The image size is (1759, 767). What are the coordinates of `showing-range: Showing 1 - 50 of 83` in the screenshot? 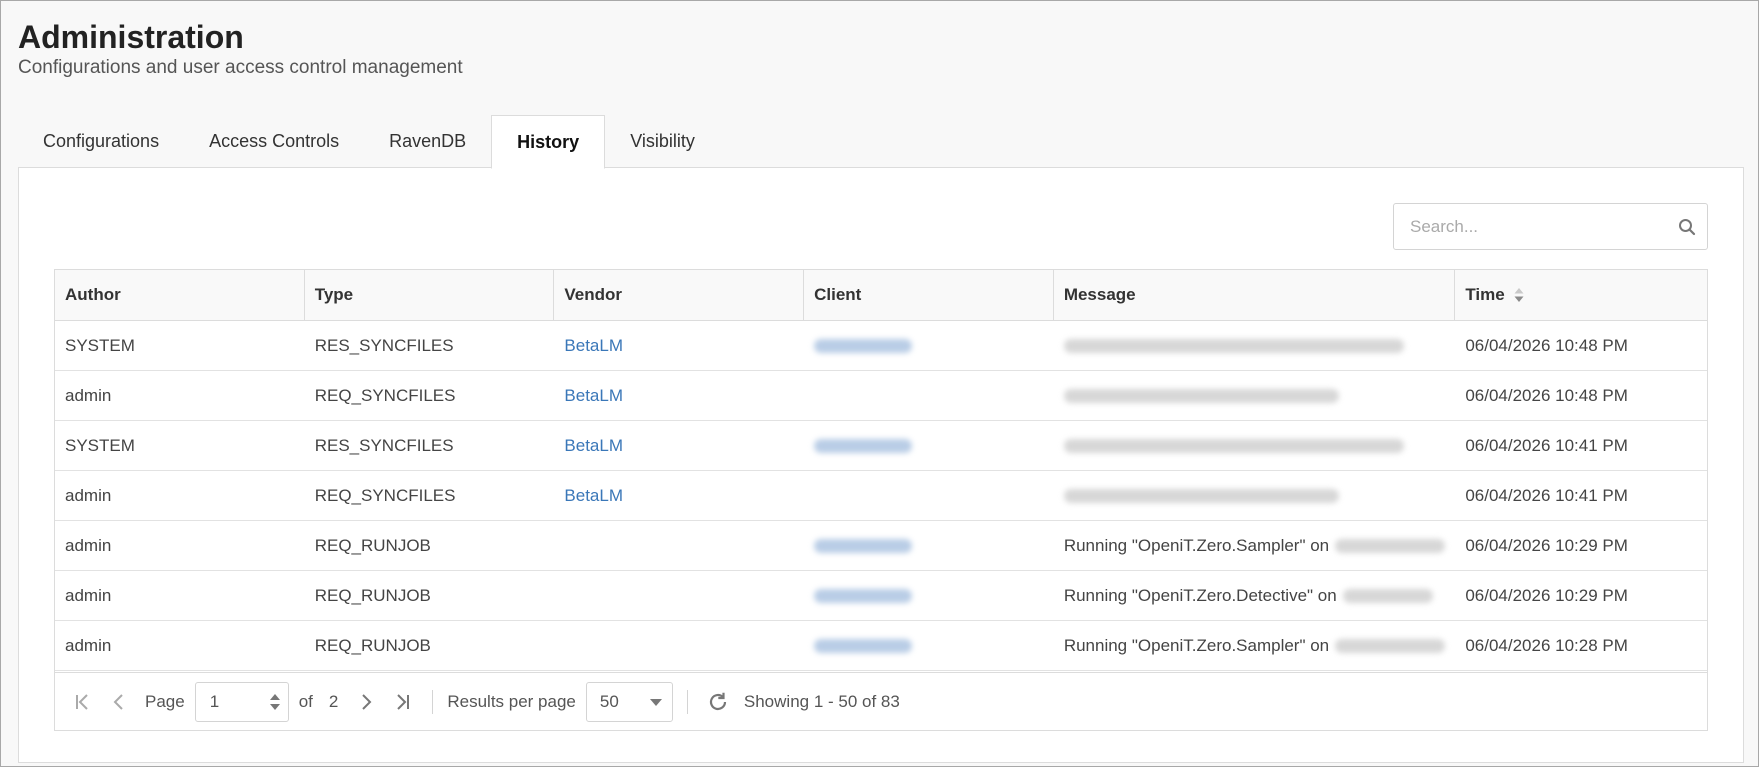 It's located at (821, 701).